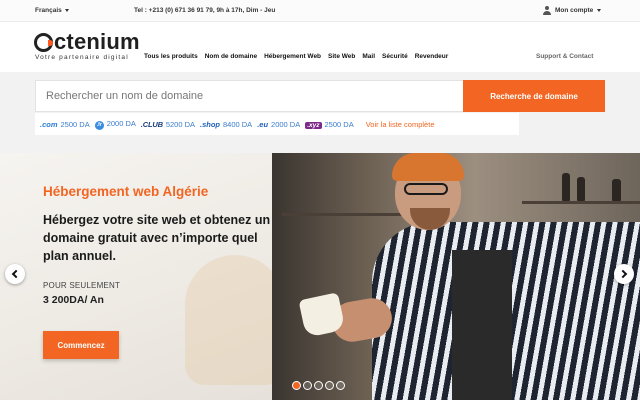  What do you see at coordinates (210, 124) in the screenshot?
I see `tld-name: .shop` at bounding box center [210, 124].